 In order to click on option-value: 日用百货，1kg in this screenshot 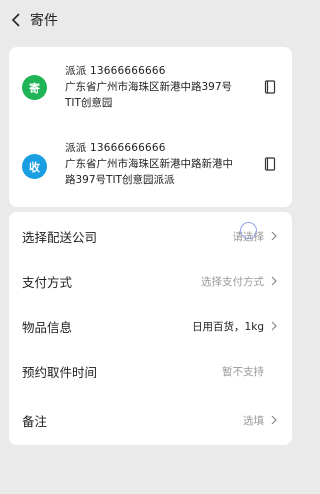, I will do `click(228, 326)`.